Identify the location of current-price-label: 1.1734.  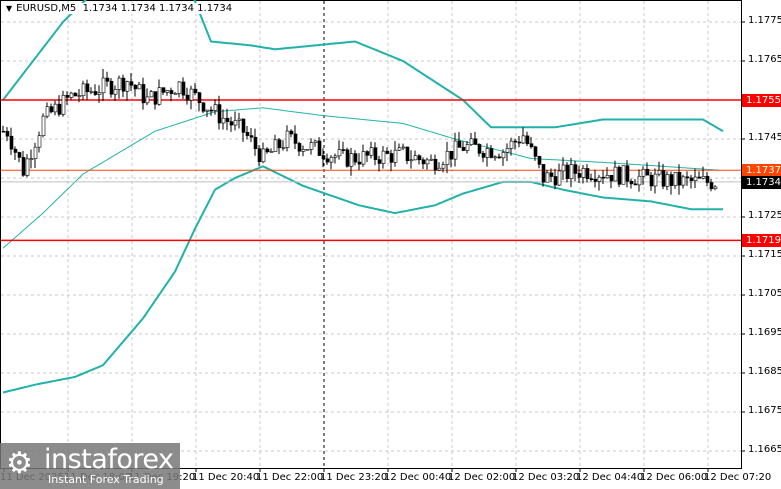
(761, 182).